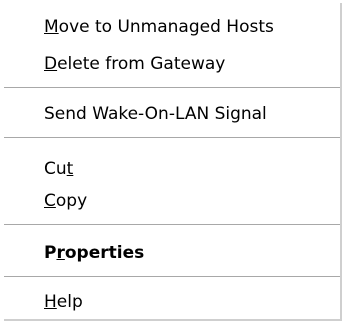 This screenshot has width=347, height=324. Describe the element at coordinates (70, 169) in the screenshot. I see `menu-item-accelerator: t` at that location.